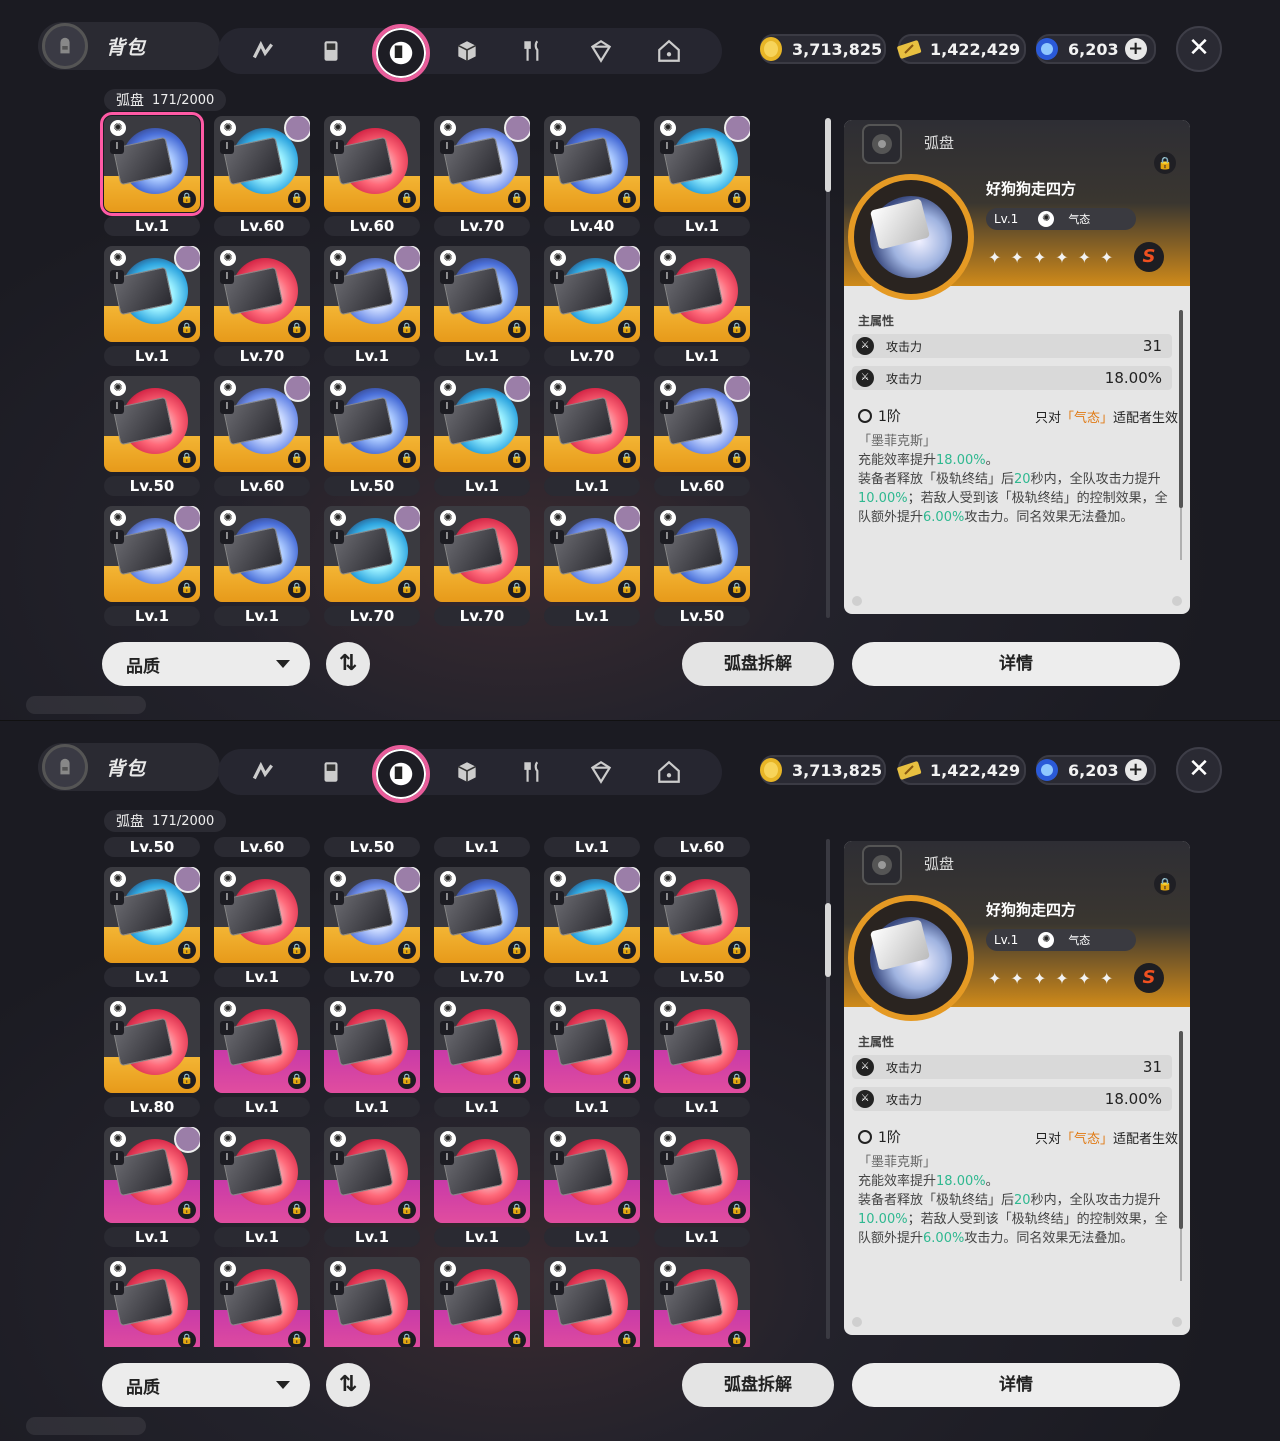  What do you see at coordinates (401, 53) in the screenshot?
I see `tab-disc` at bounding box center [401, 53].